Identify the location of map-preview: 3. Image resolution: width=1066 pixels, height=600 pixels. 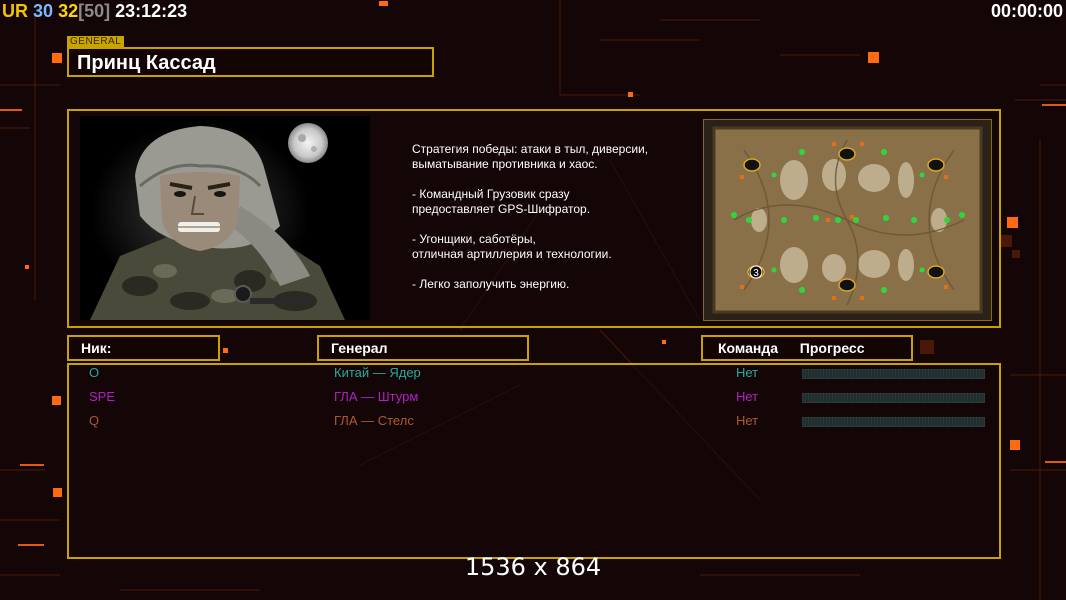
(847, 220).